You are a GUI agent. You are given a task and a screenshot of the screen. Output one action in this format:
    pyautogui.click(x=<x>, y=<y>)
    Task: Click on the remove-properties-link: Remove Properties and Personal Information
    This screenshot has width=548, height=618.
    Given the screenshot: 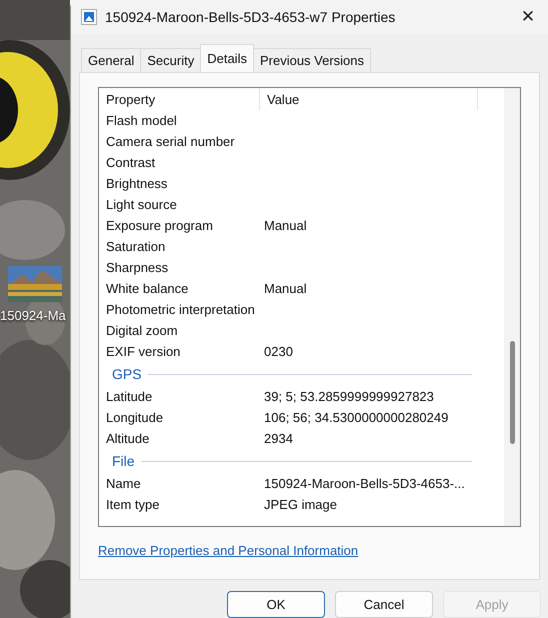 What is the action you would take?
    pyautogui.click(x=228, y=550)
    